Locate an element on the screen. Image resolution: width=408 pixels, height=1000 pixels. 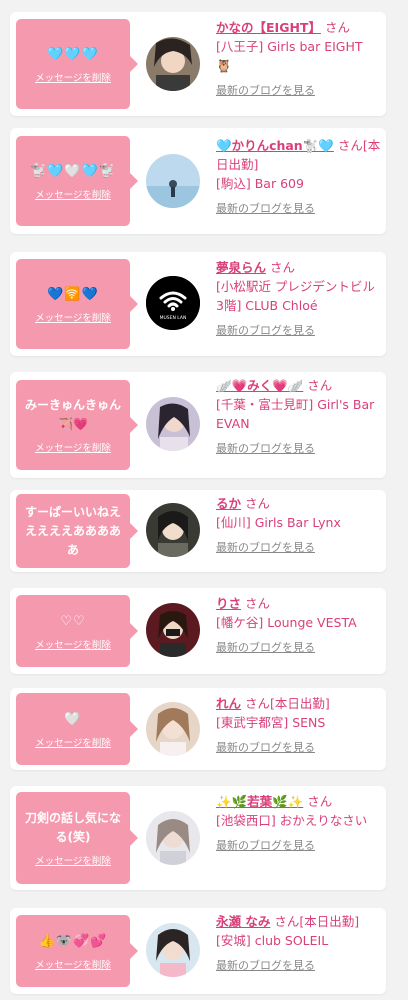
message-bubble: 刀剣の話し気になる(笑) メッセージを削除 is located at coordinates (77, 838).